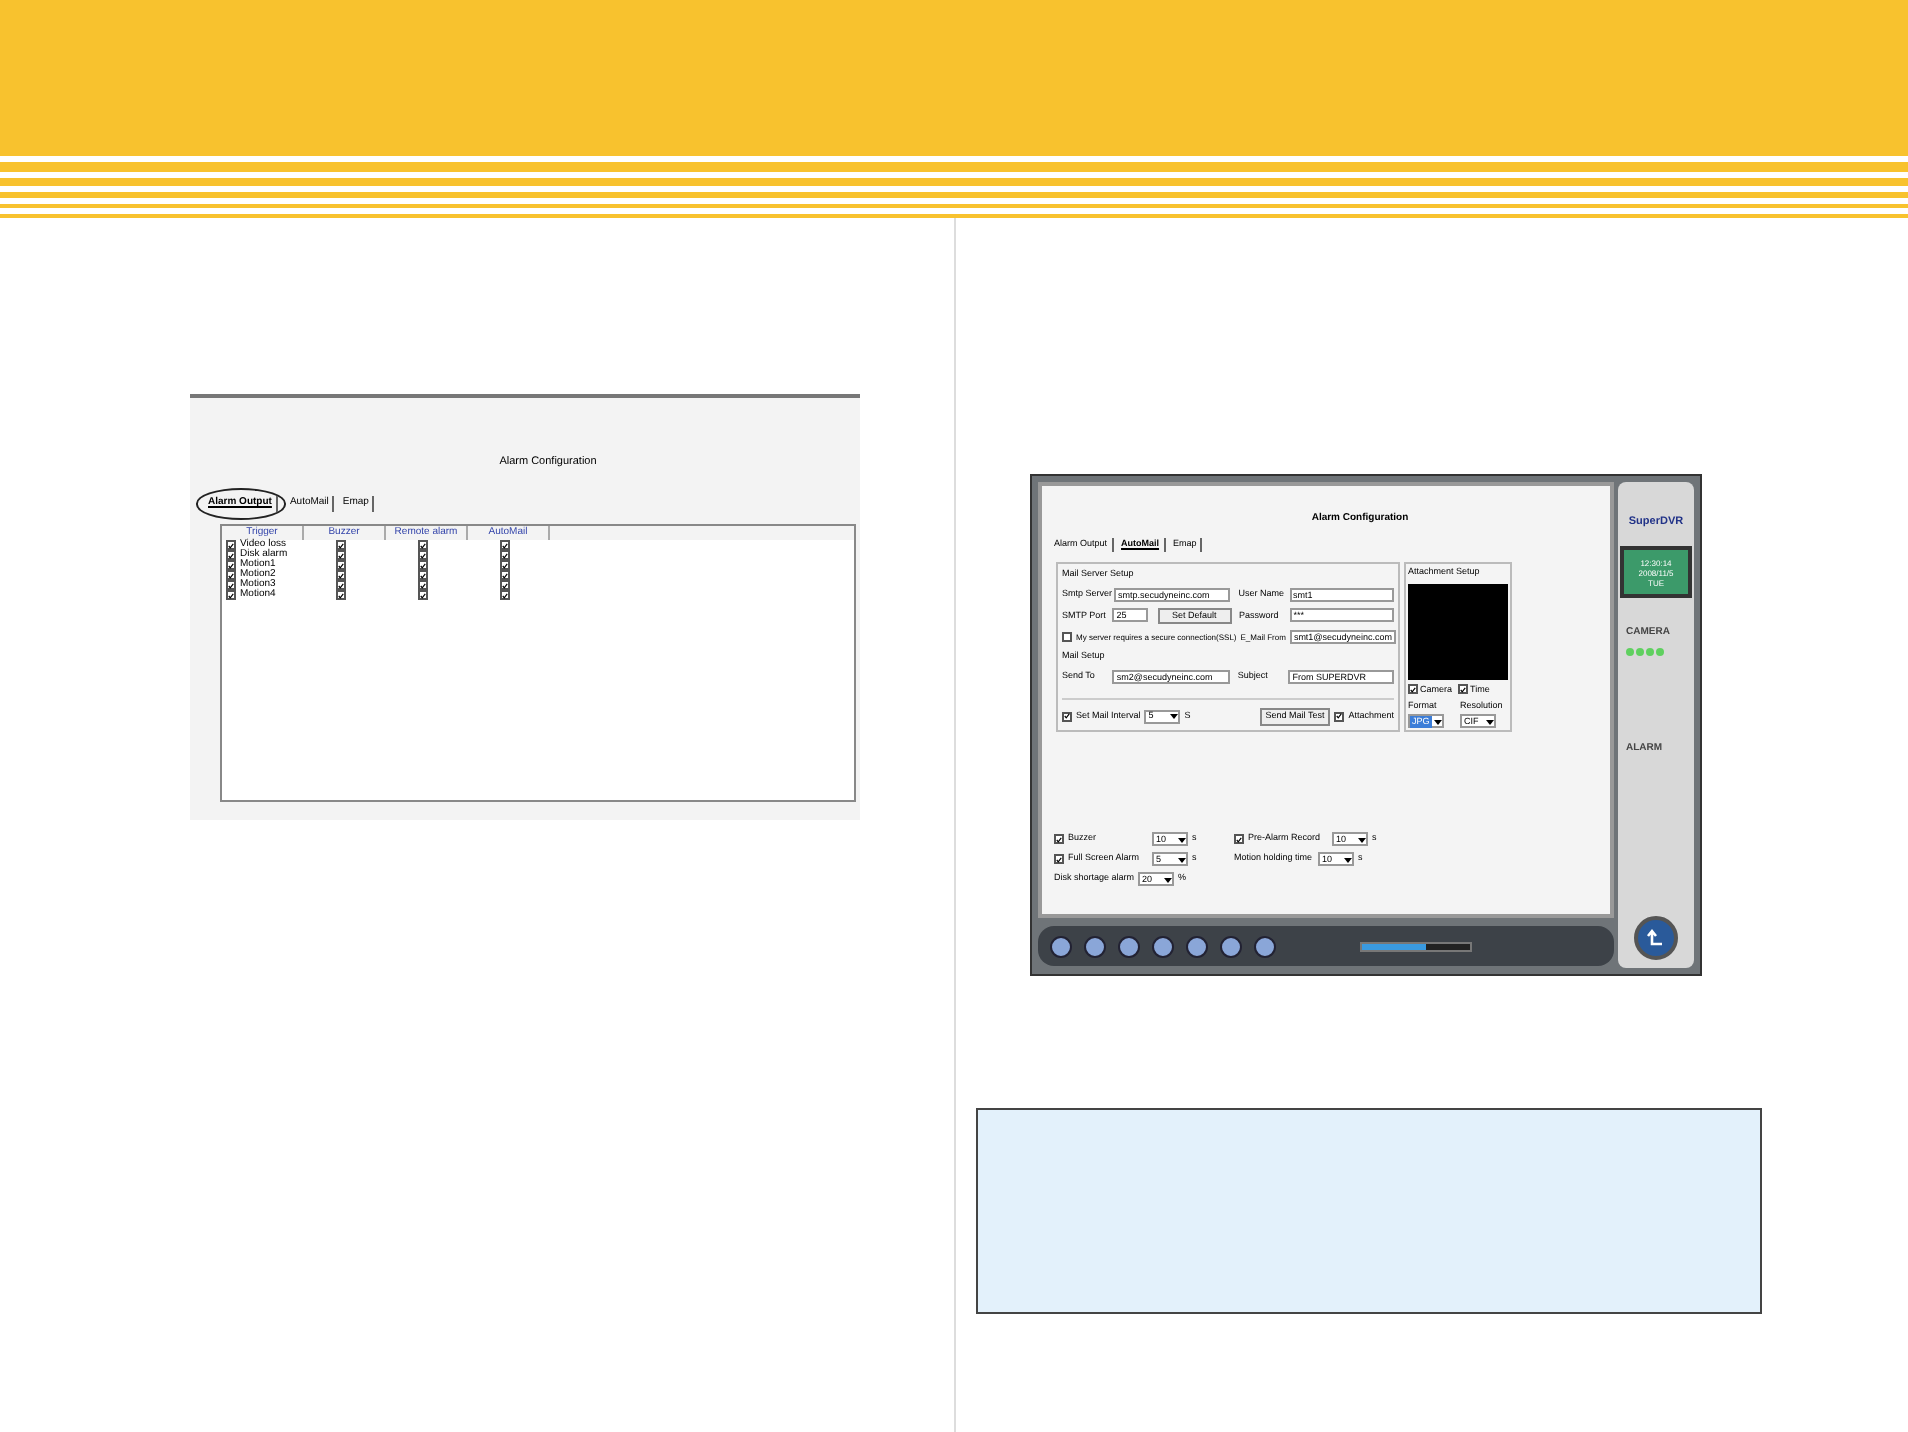  I want to click on return-arrow-icon, so click(1656, 938).